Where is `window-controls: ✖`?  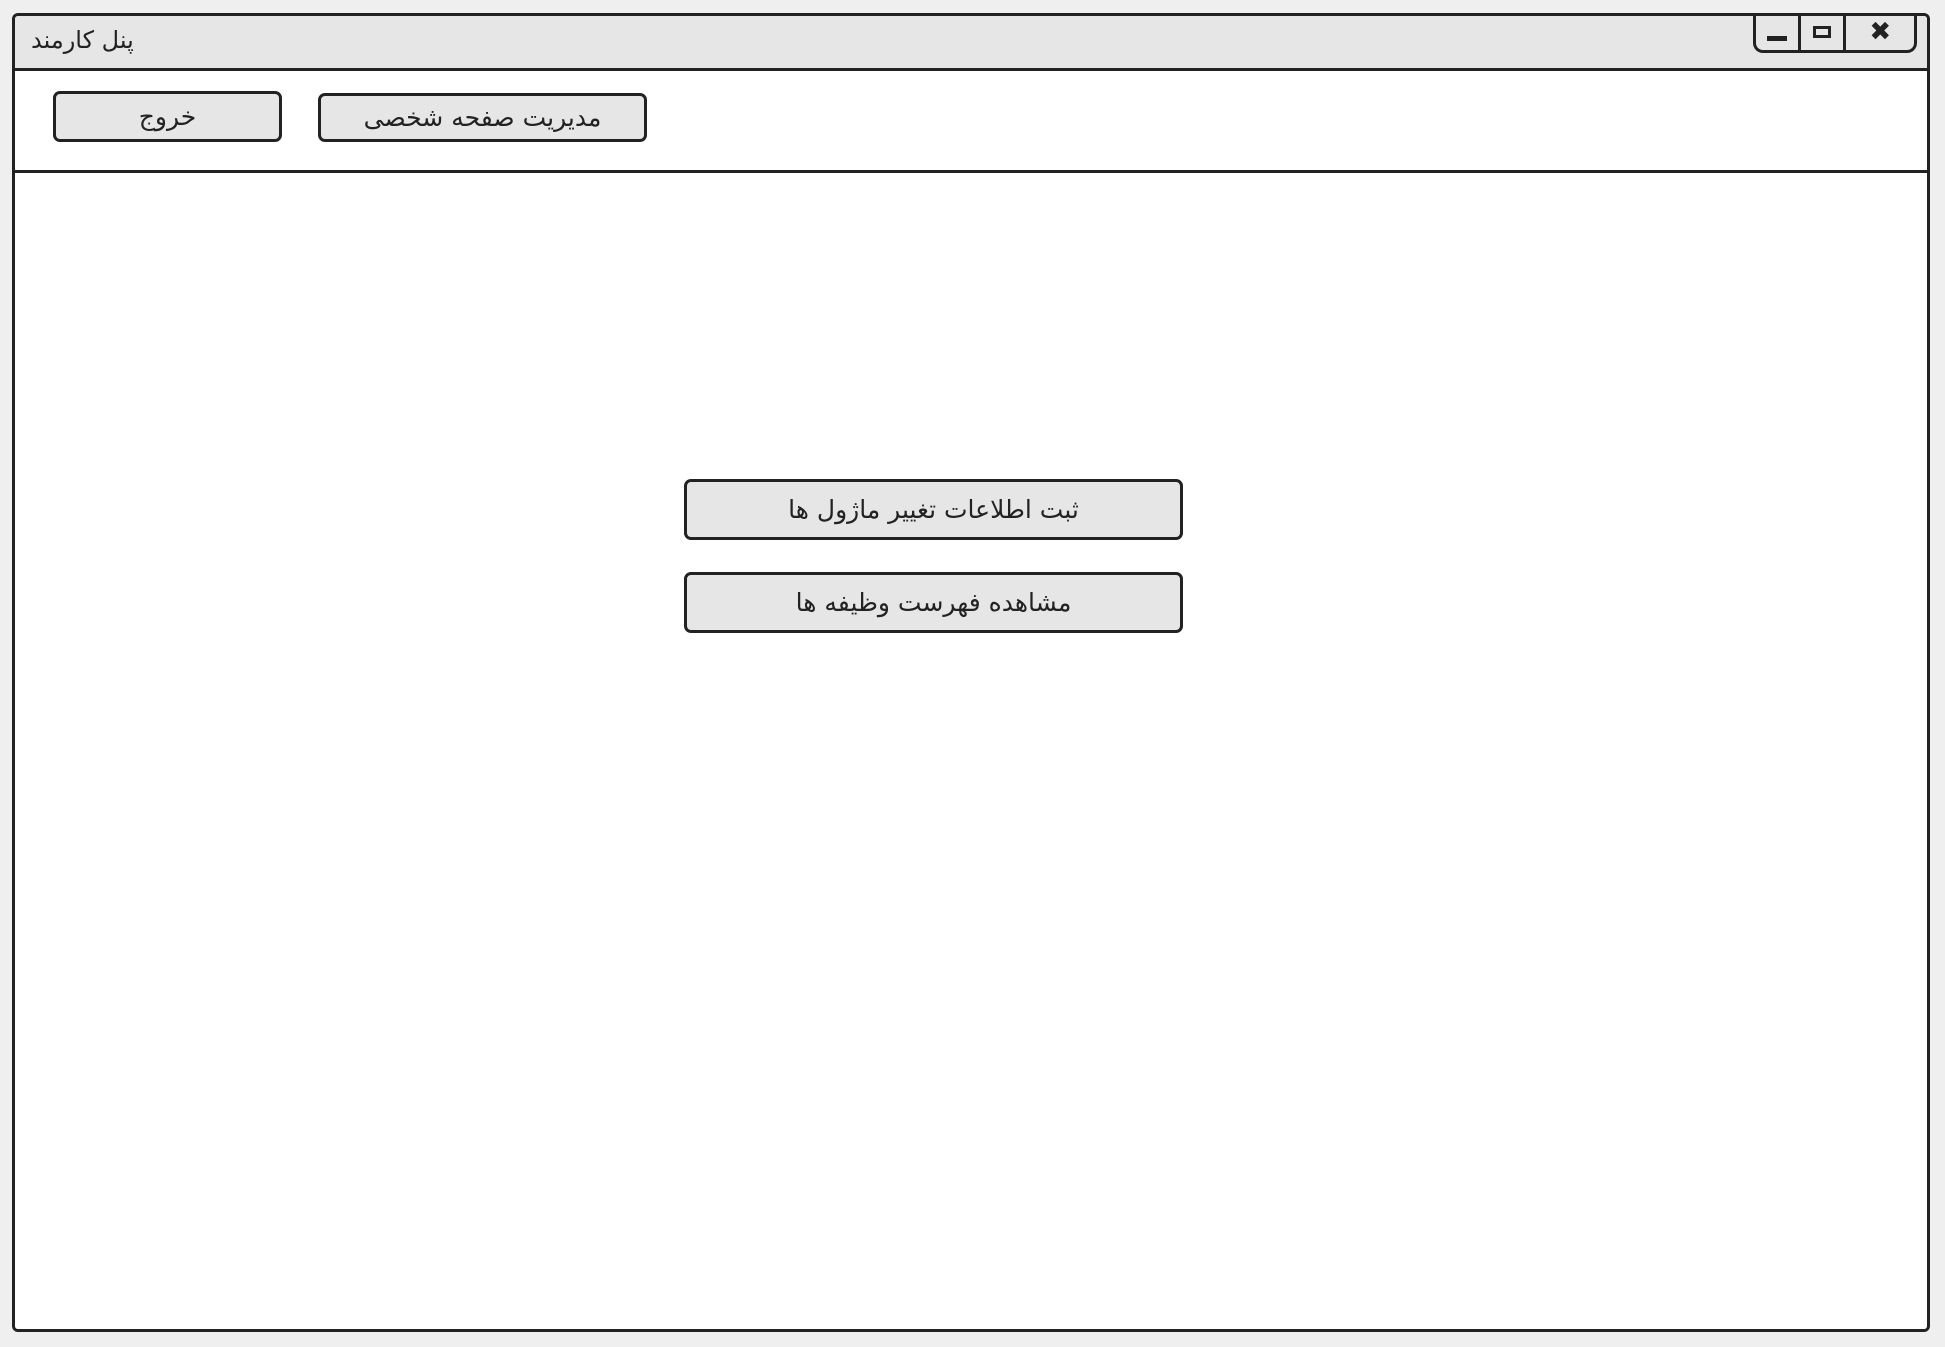 window-controls: ✖ is located at coordinates (1835, 34).